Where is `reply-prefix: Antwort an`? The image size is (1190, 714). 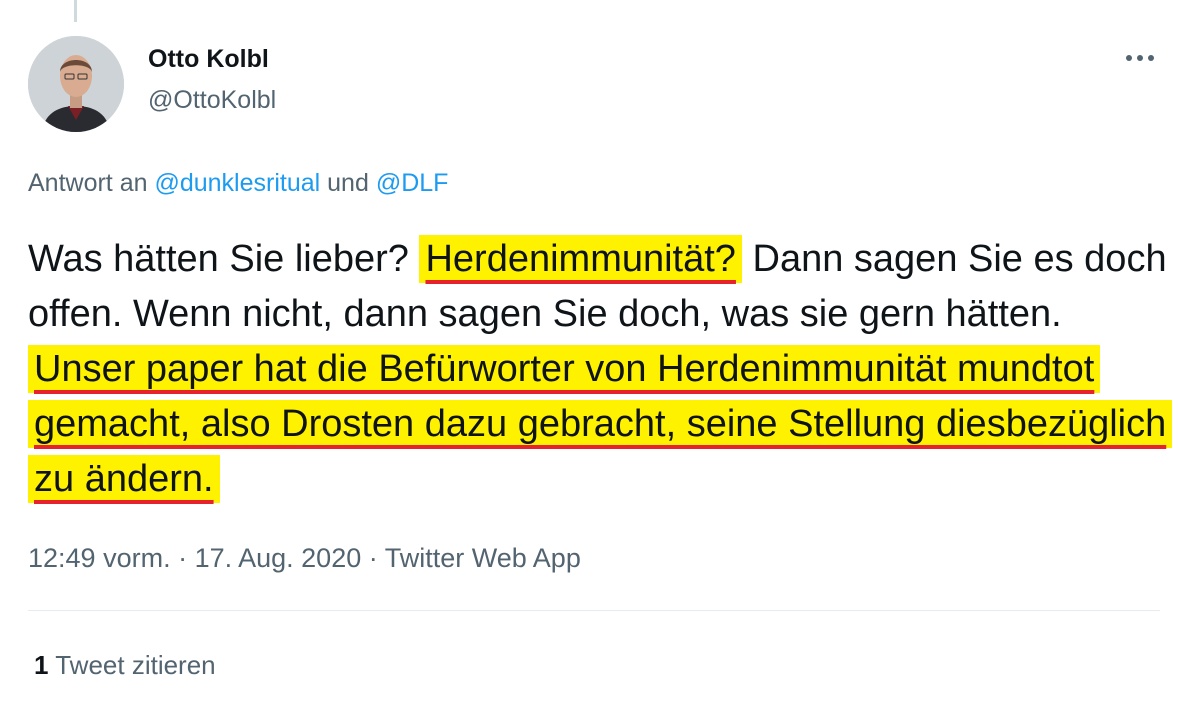 reply-prefix: Antwort an is located at coordinates (91, 183).